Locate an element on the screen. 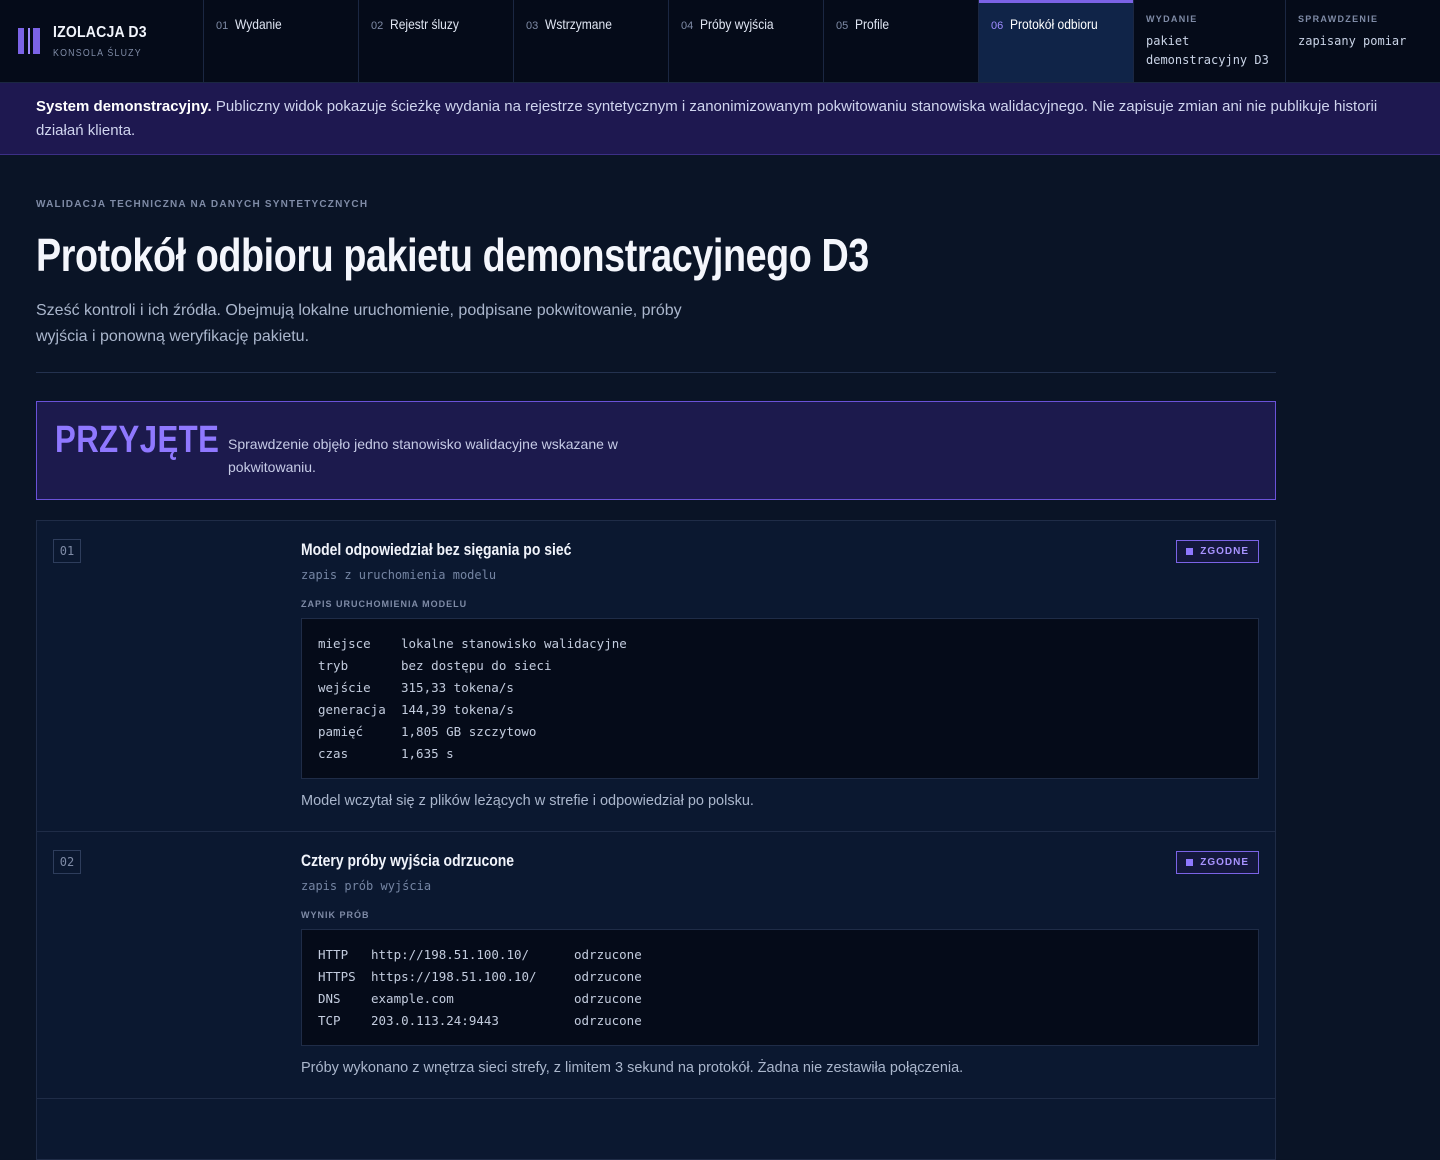  log-key: generacja is located at coordinates (352, 709).